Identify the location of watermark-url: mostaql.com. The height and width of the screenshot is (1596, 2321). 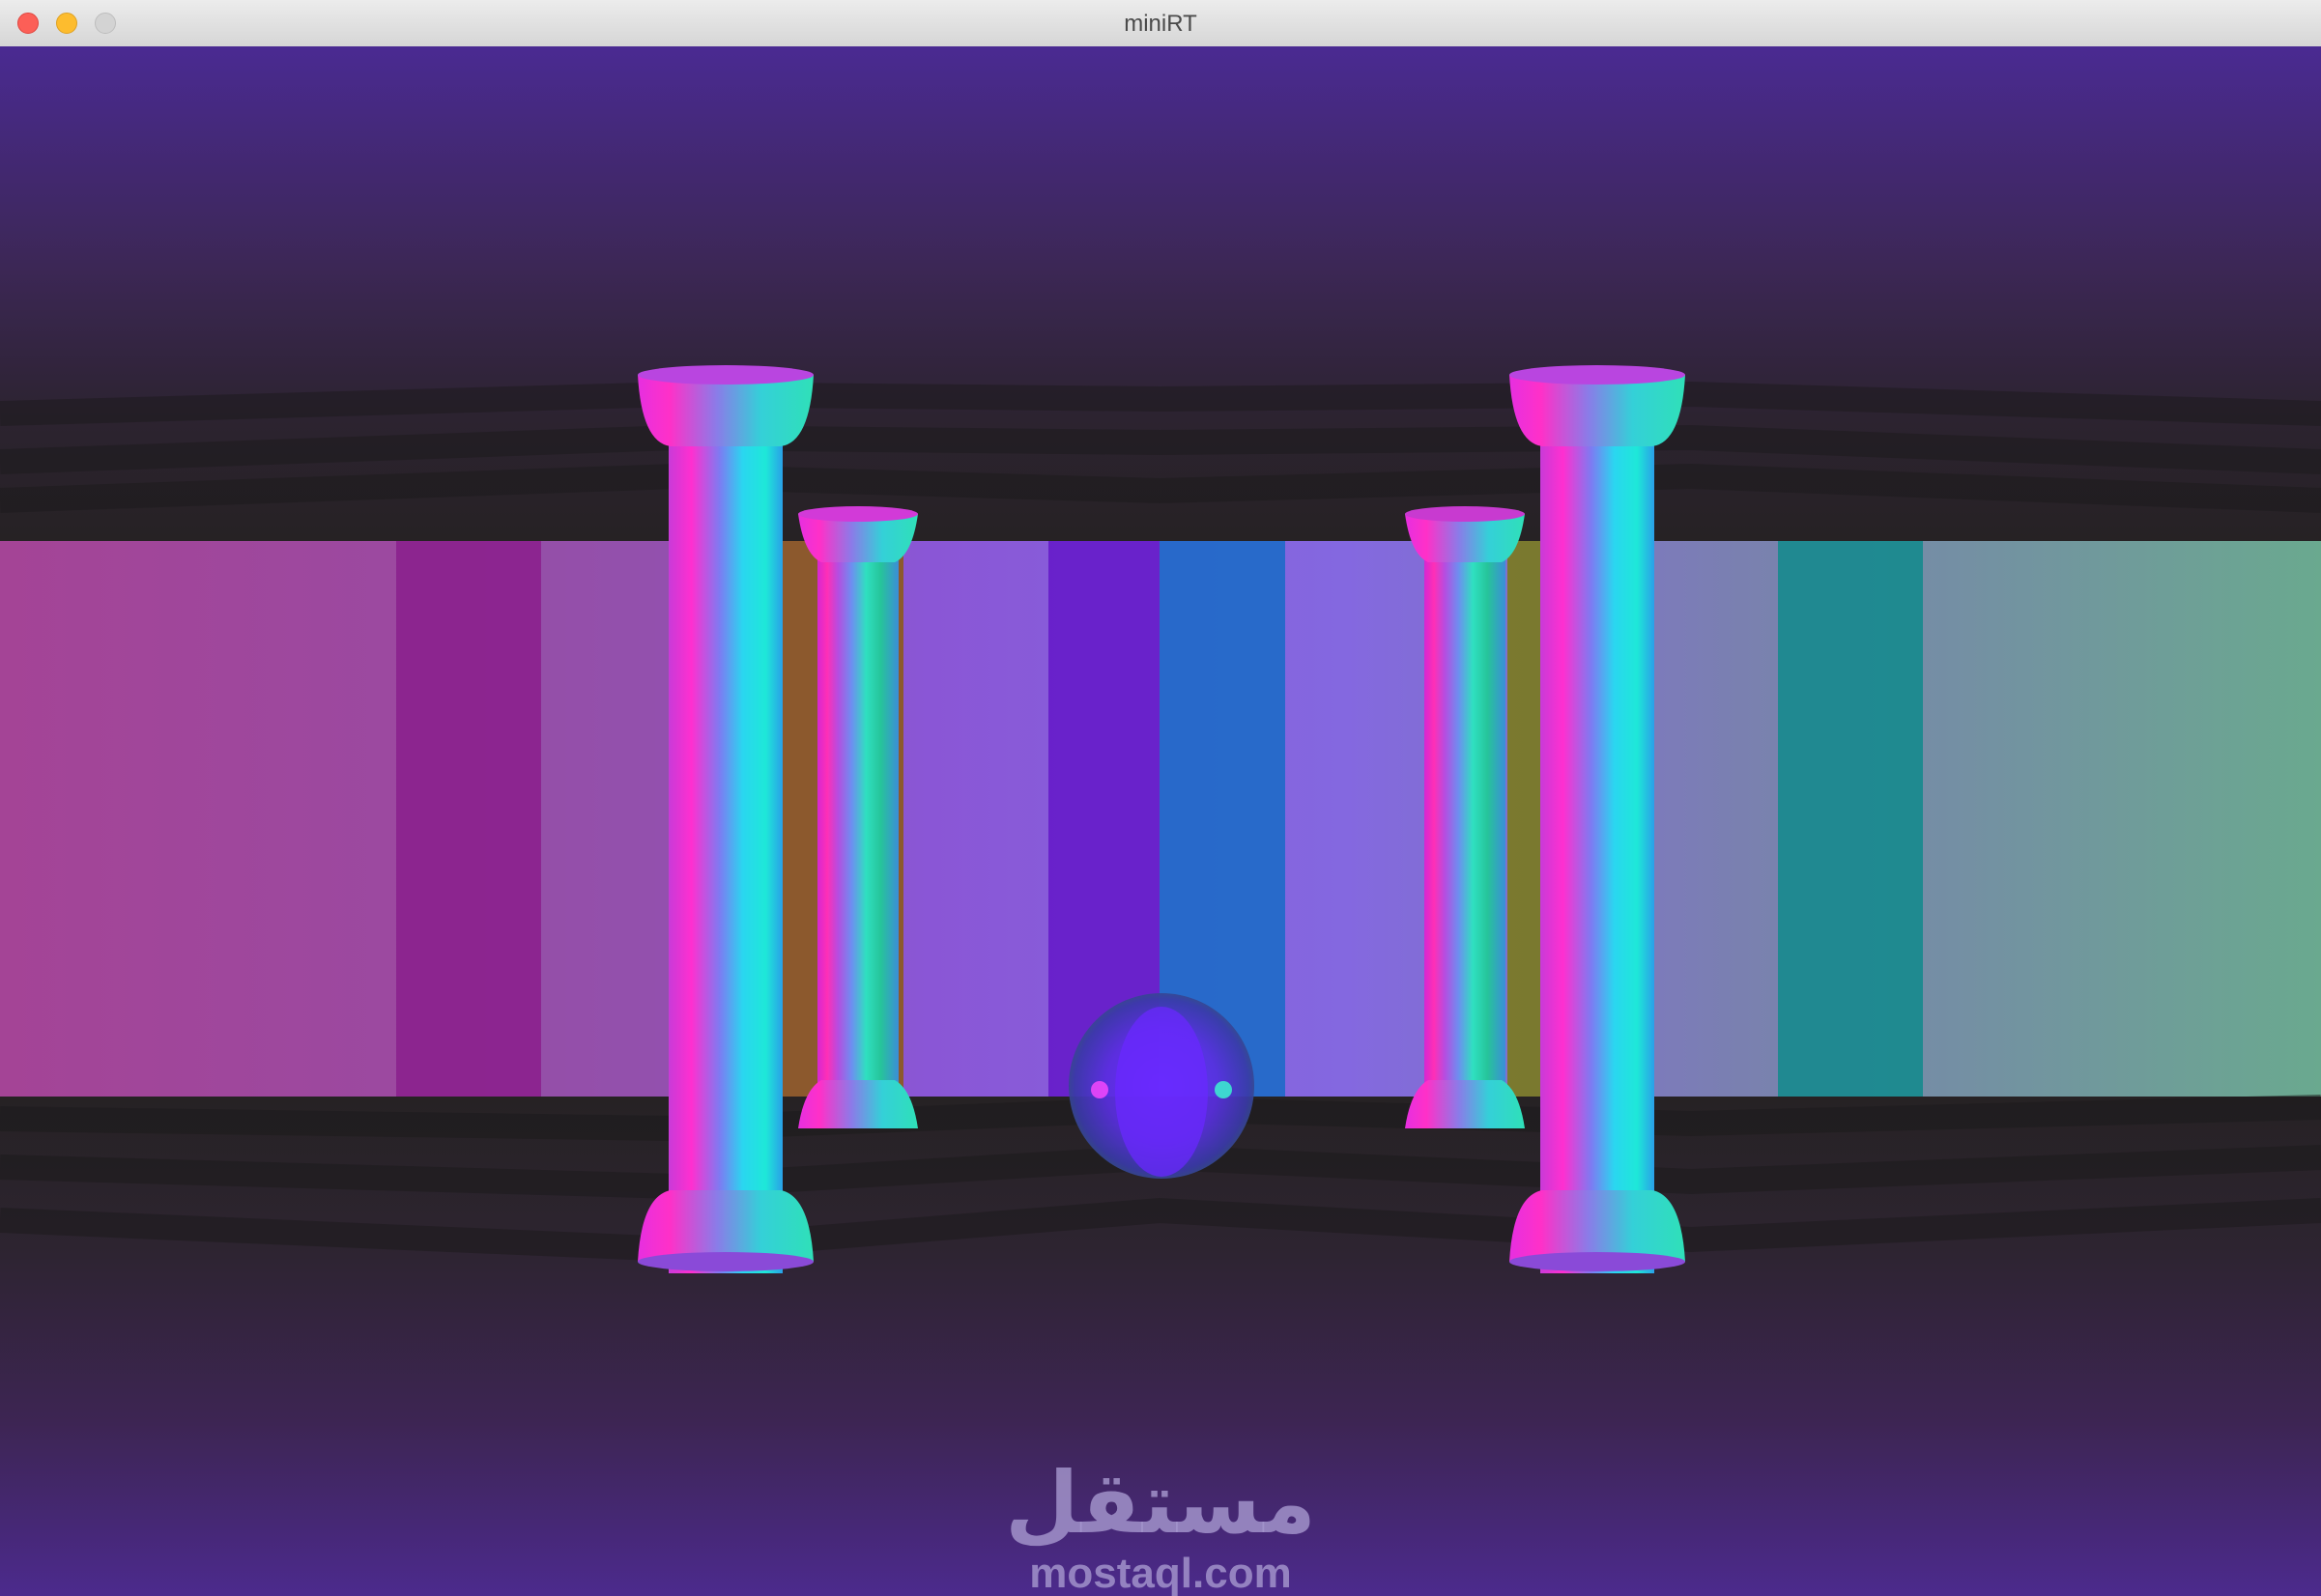
(1160, 1573).